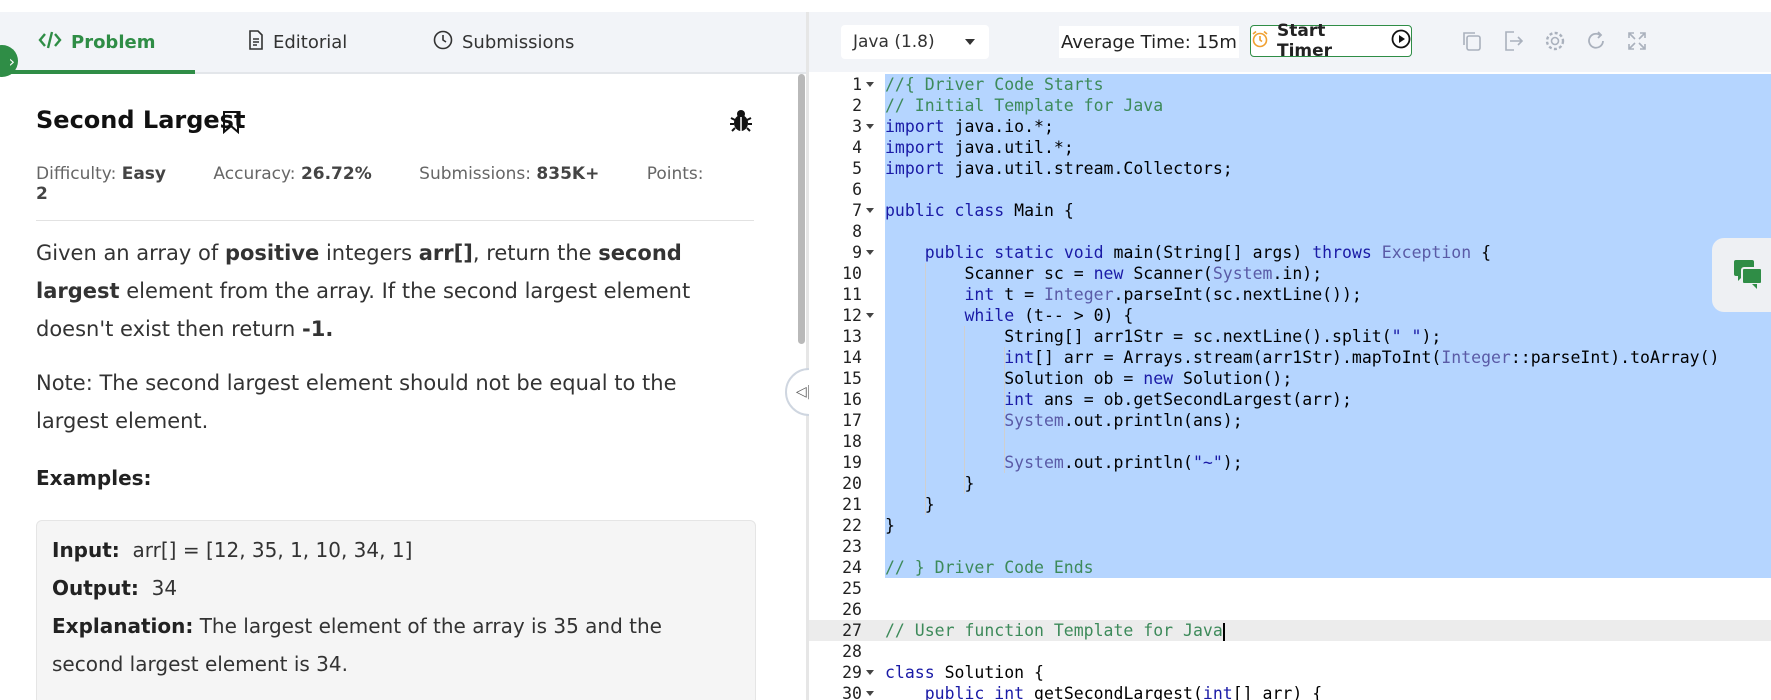 The height and width of the screenshot is (700, 1771). I want to click on chevron-down-icon, so click(970, 42).